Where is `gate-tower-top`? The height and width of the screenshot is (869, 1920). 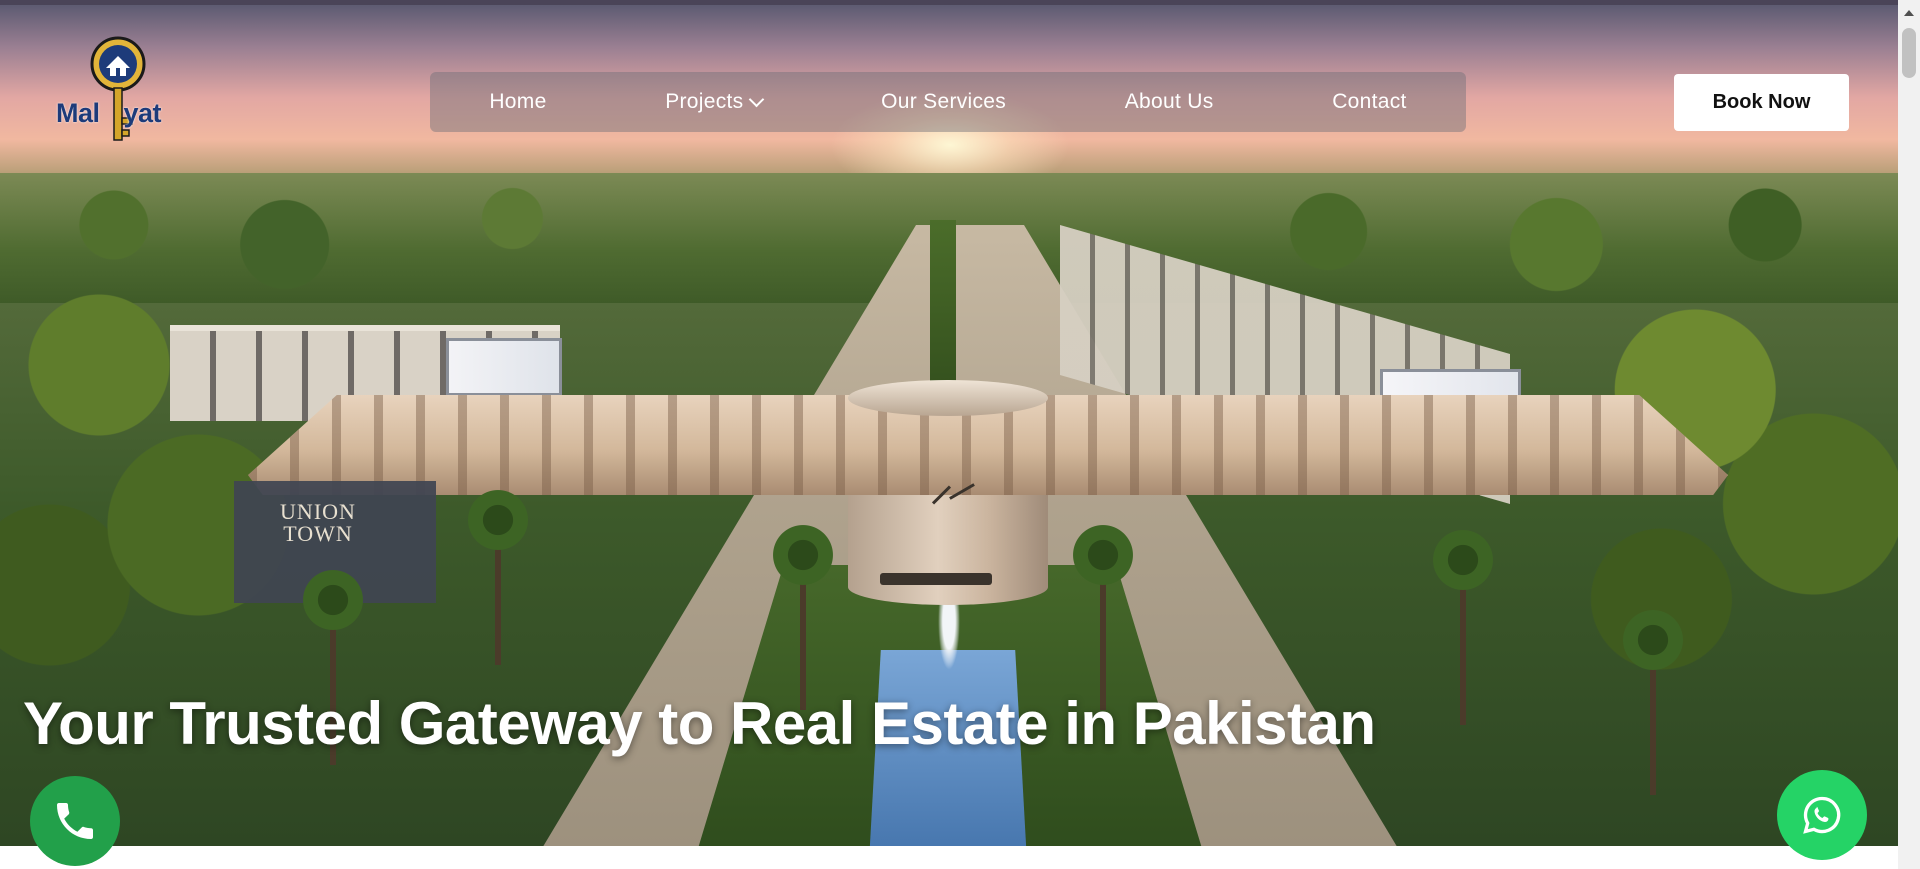 gate-tower-top is located at coordinates (948, 398).